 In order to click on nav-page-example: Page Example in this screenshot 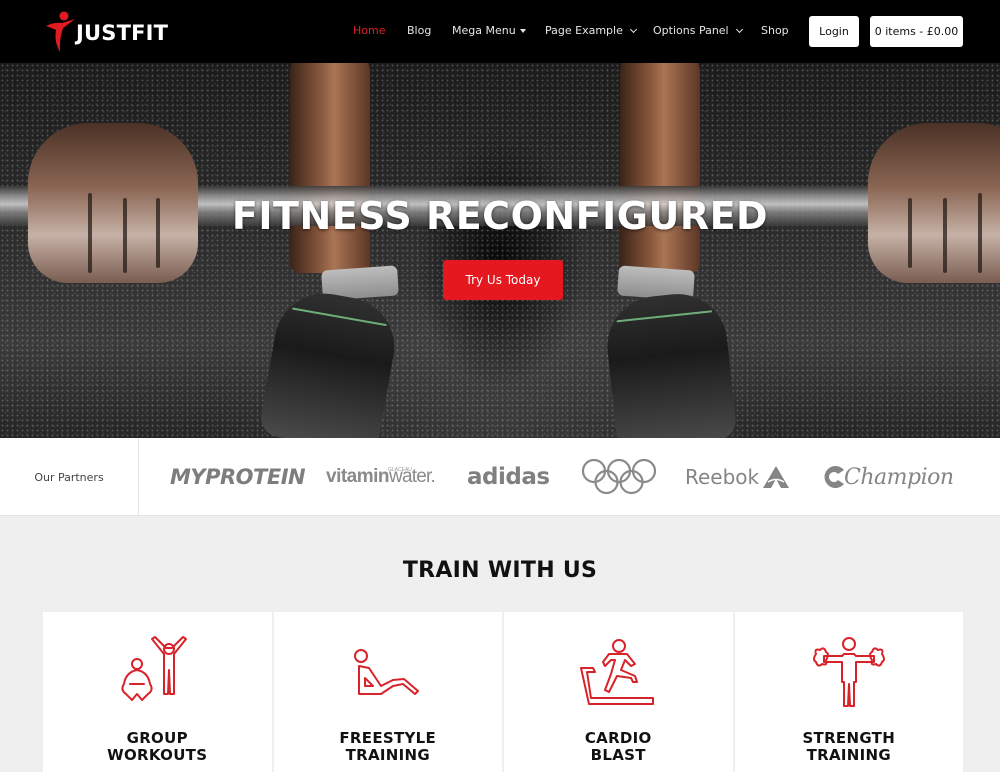, I will do `click(591, 30)`.